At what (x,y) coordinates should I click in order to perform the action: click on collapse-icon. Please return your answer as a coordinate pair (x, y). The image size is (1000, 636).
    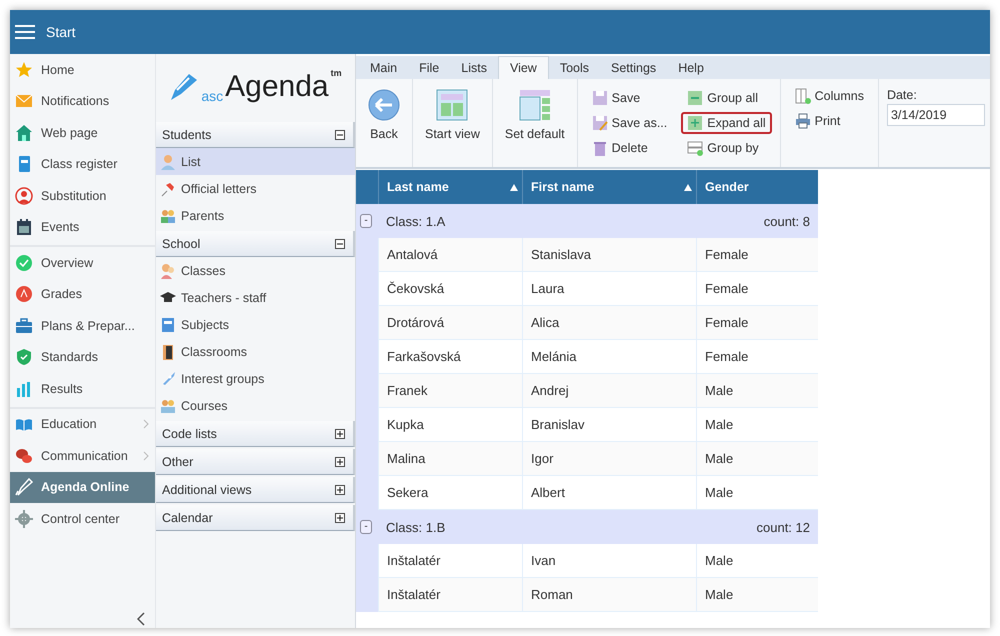
    Looking at the image, I should click on (141, 619).